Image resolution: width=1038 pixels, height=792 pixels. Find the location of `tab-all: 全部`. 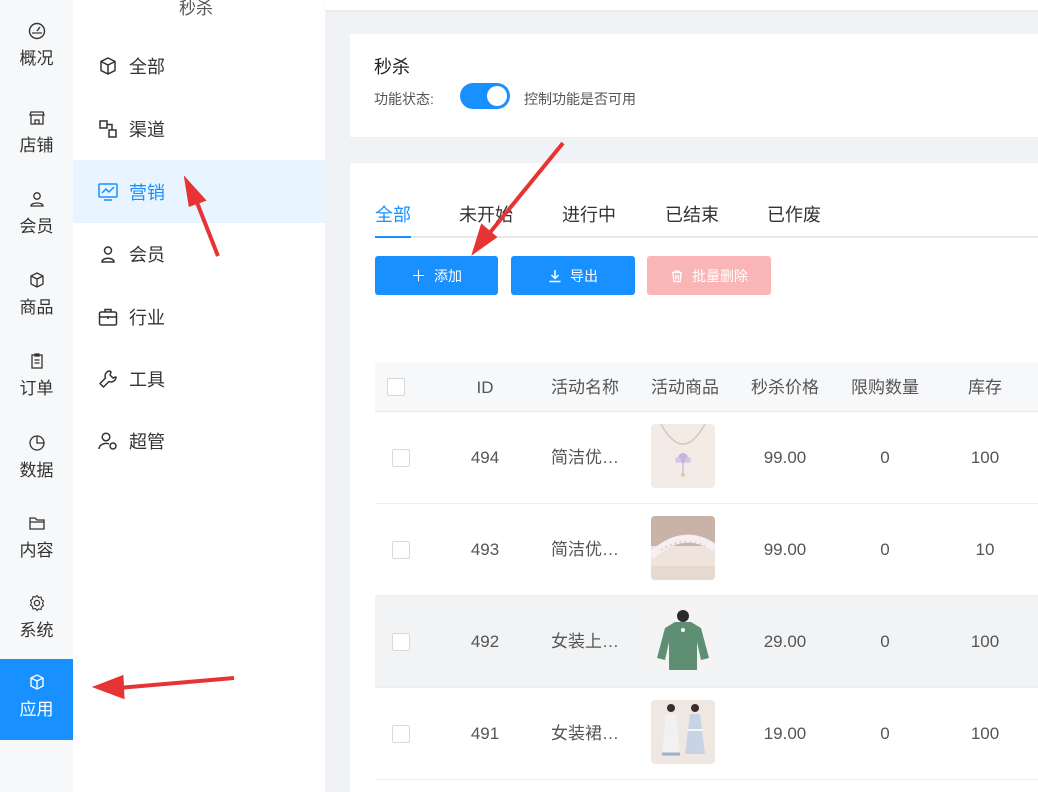

tab-all: 全部 is located at coordinates (393, 219).